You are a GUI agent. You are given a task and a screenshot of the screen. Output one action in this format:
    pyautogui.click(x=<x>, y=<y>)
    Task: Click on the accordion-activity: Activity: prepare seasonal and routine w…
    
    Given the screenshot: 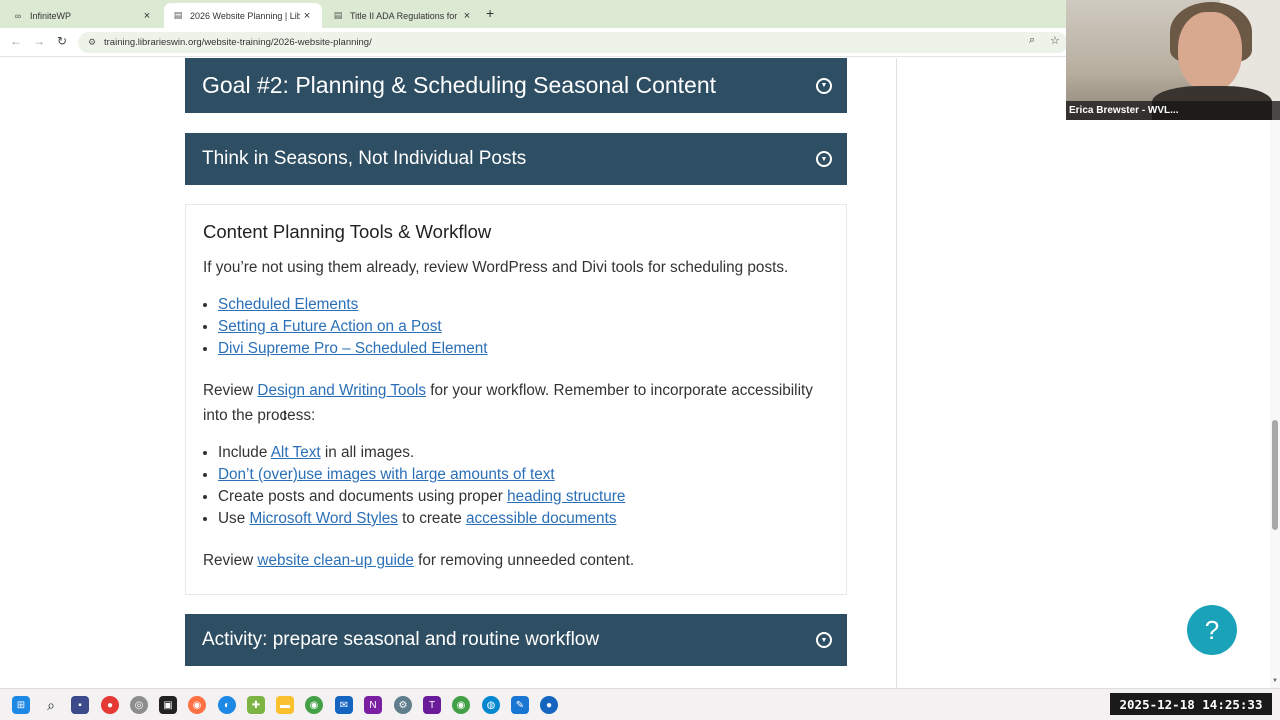 What is the action you would take?
    pyautogui.click(x=516, y=640)
    